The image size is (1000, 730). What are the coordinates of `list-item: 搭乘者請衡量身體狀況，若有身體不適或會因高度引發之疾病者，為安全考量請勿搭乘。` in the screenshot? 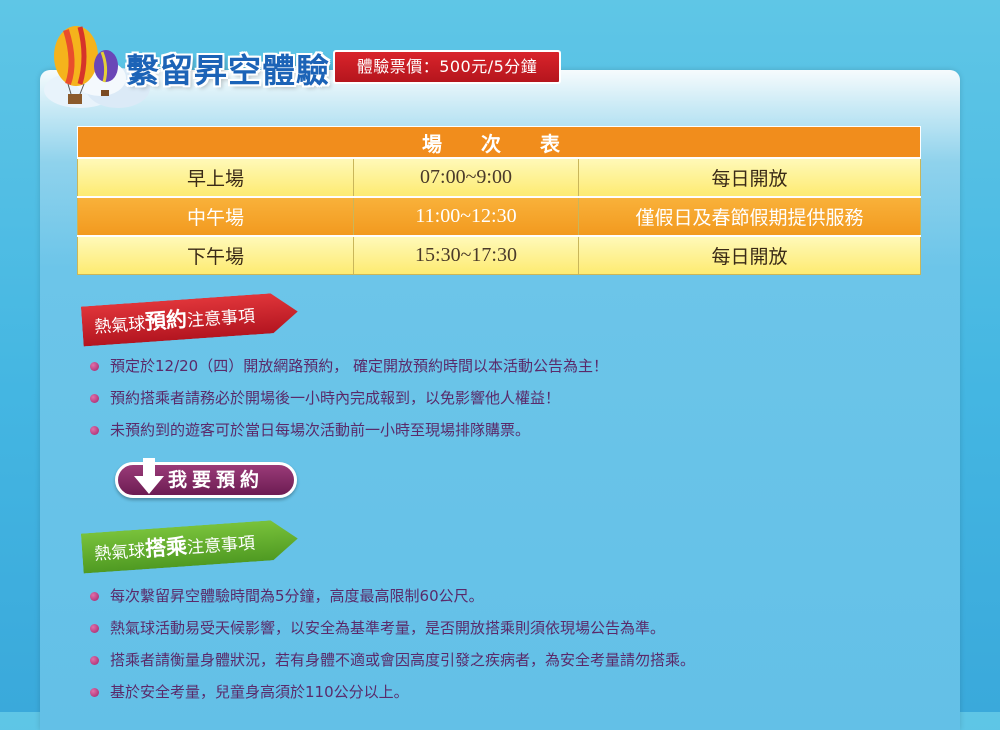 It's located at (391, 660).